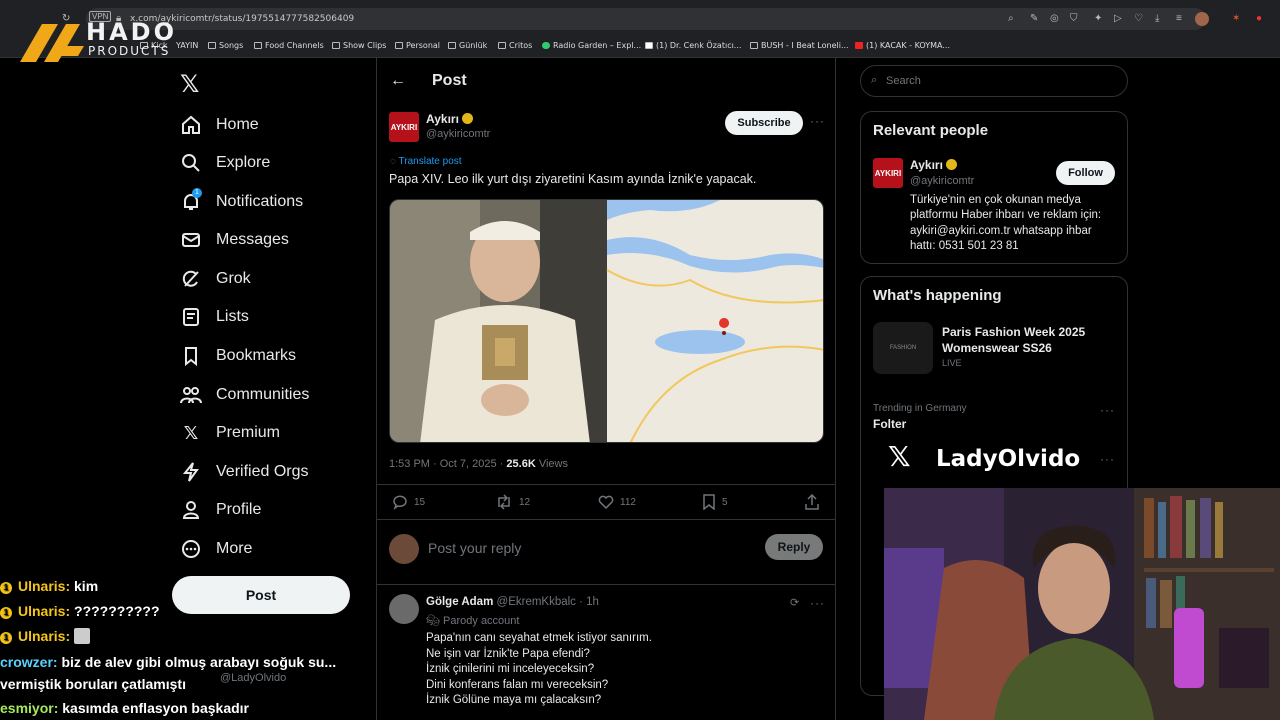 This screenshot has height=720, width=1280. I want to click on streamer-name: LadyOlvido, so click(1008, 459).